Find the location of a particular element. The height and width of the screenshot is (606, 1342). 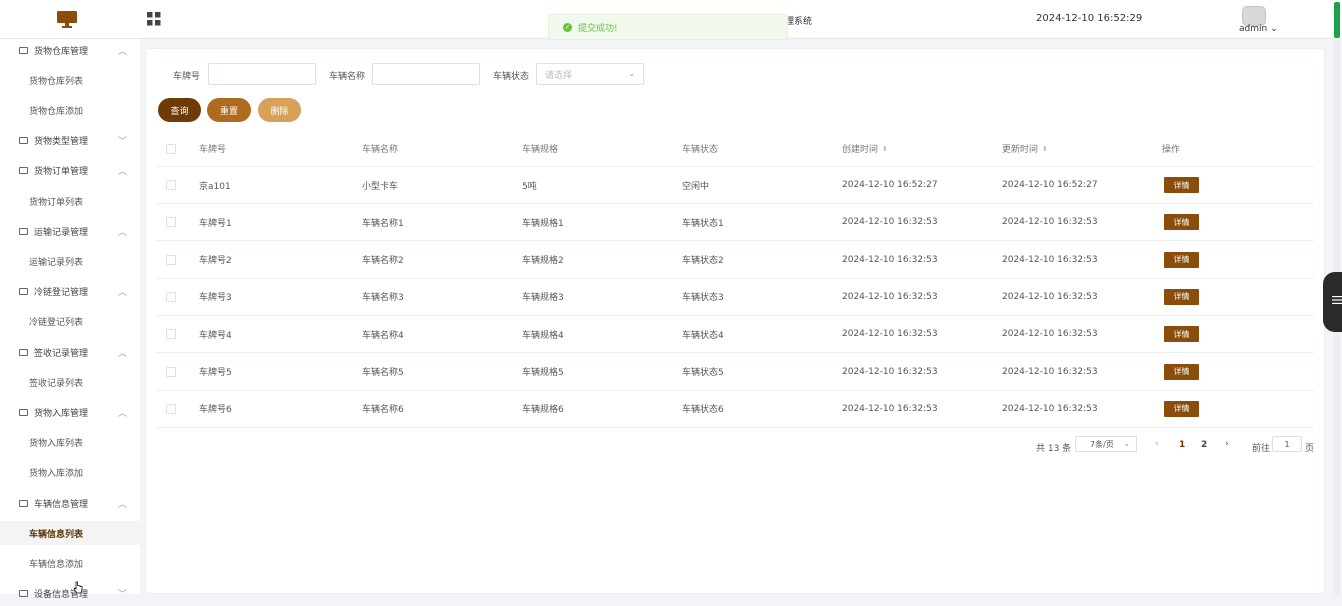

monitor-icon is located at coordinates (67, 19).